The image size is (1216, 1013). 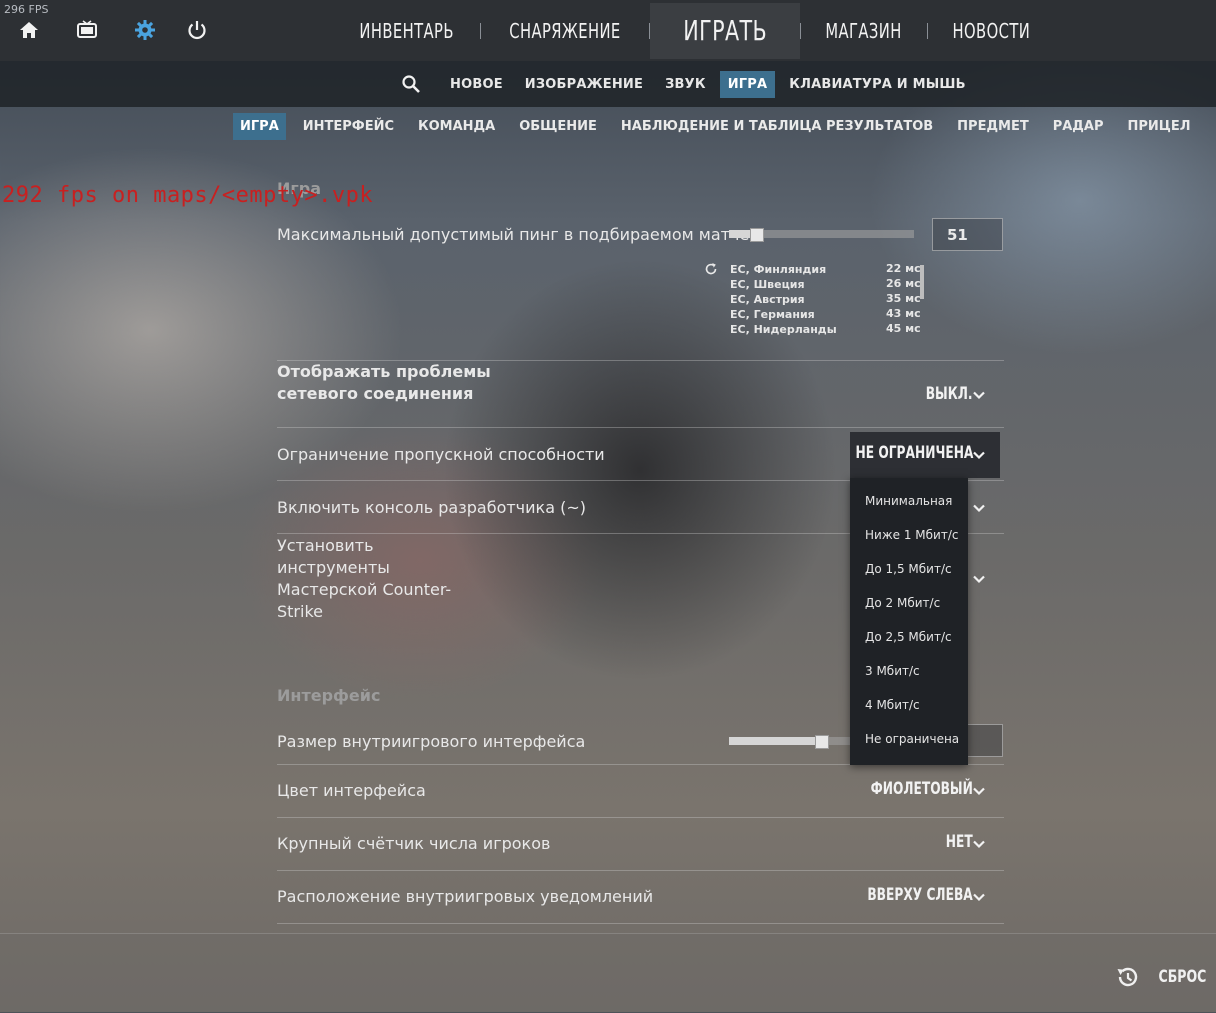 What do you see at coordinates (1127, 977) in the screenshot?
I see `reset-history-icon` at bounding box center [1127, 977].